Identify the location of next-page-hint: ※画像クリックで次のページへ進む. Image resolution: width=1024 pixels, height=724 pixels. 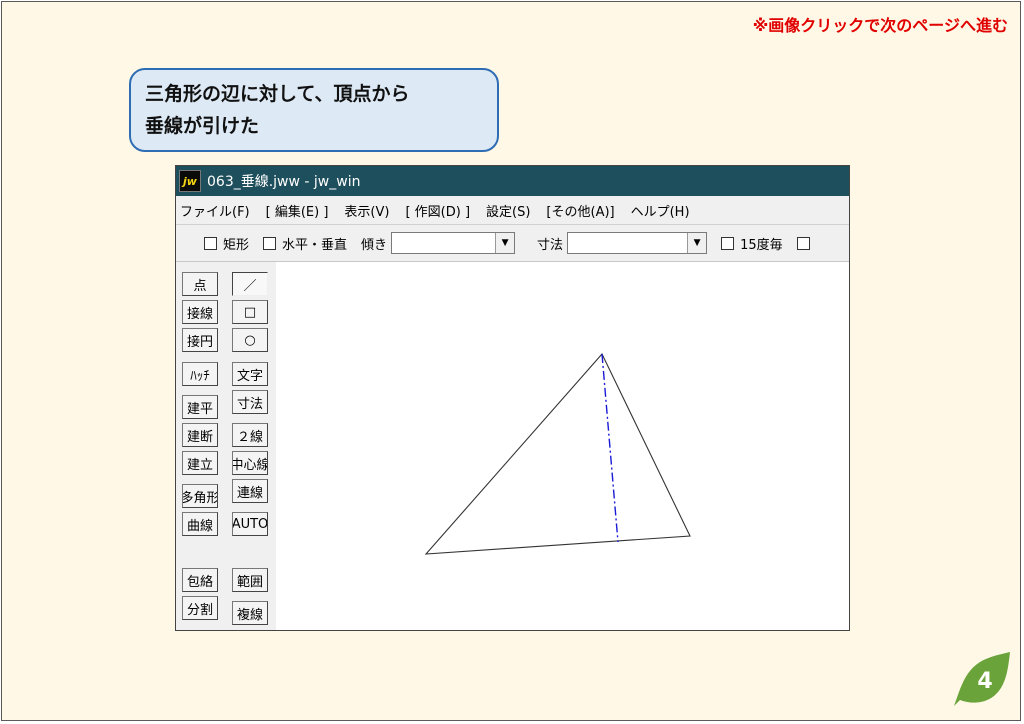
(880, 24).